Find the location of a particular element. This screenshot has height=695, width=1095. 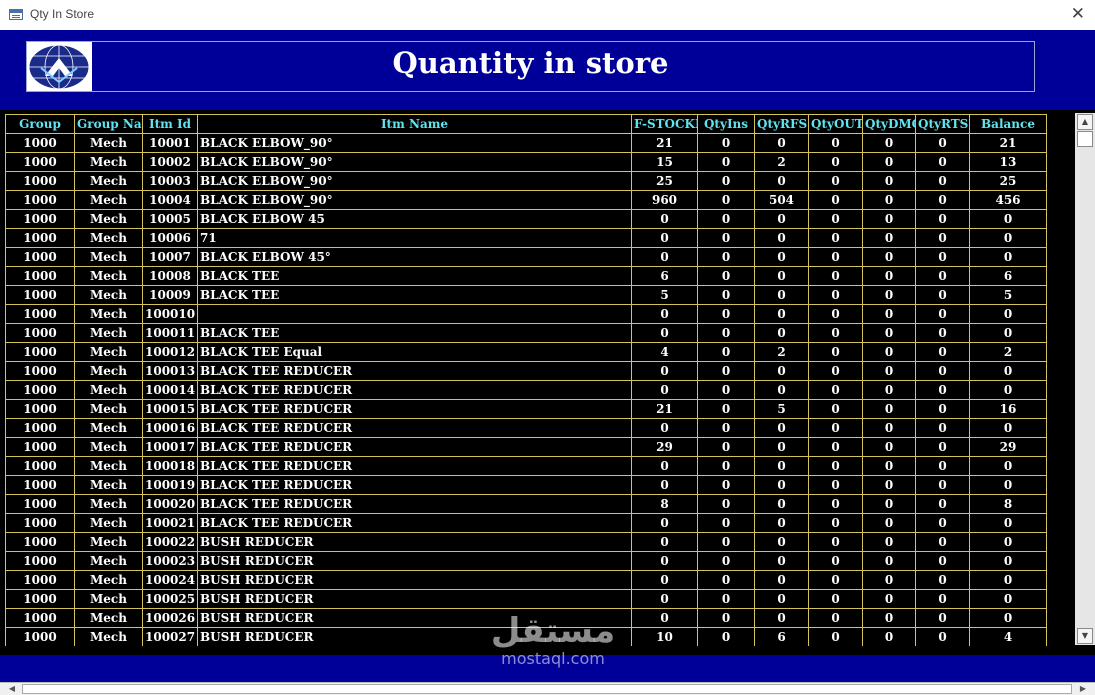

table-row: 1000 Mech 10003 BLACK ELBOW_90° 25 0 0 0 0 0 25 is located at coordinates (526, 181).